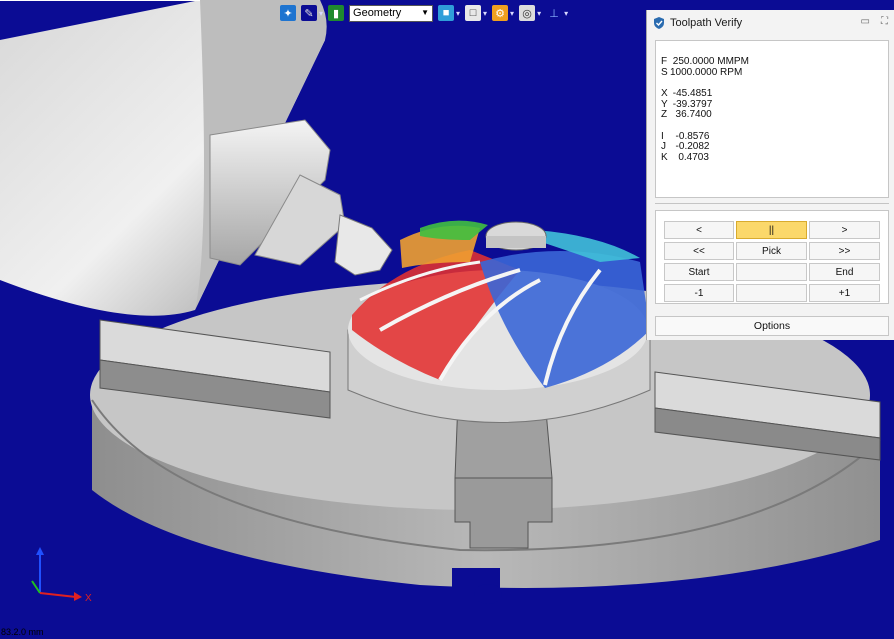 The width and height of the screenshot is (894, 639). Describe the element at coordinates (88, 598) in the screenshot. I see `x-axis-label: X` at that location.